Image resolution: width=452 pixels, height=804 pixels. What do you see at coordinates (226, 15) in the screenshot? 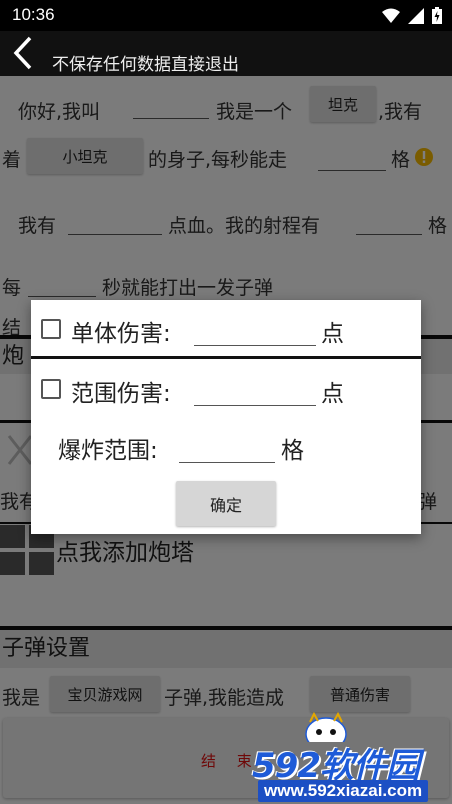
I see `status-bar: 10:36` at bounding box center [226, 15].